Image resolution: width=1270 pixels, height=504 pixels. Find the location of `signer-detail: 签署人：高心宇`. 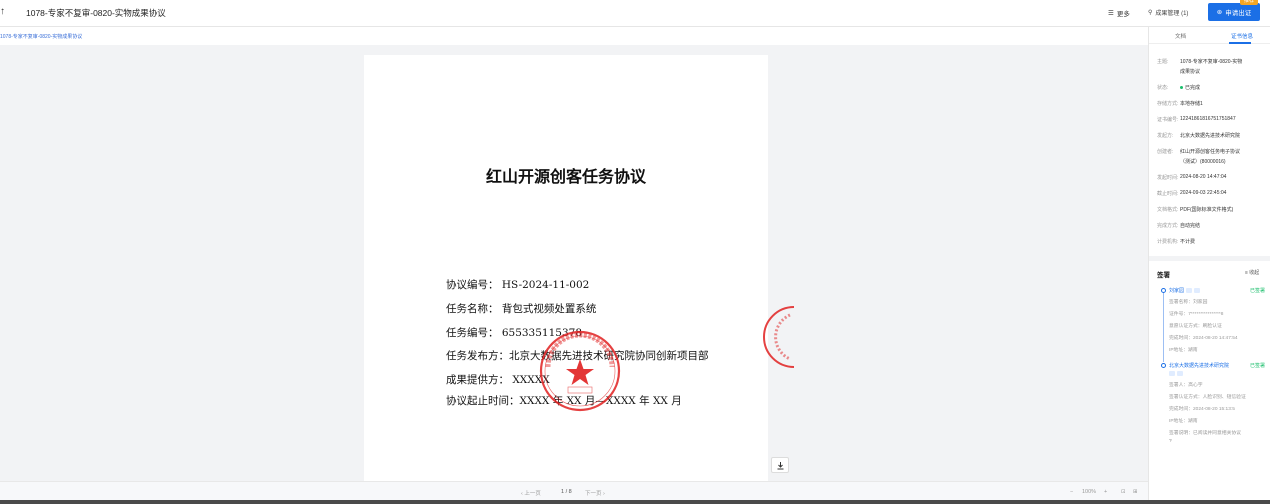

signer-detail: 签署人：高心宇 is located at coordinates (1186, 385).